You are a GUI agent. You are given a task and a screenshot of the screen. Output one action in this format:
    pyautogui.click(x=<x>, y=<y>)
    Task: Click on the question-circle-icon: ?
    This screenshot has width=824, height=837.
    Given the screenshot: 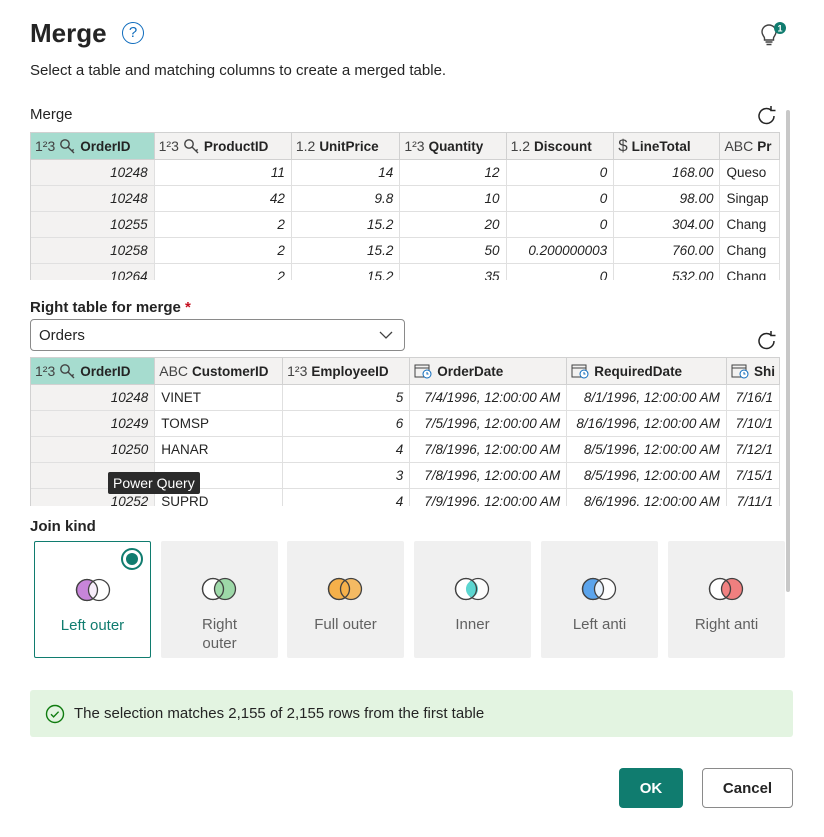 What is the action you would take?
    pyautogui.click(x=133, y=33)
    